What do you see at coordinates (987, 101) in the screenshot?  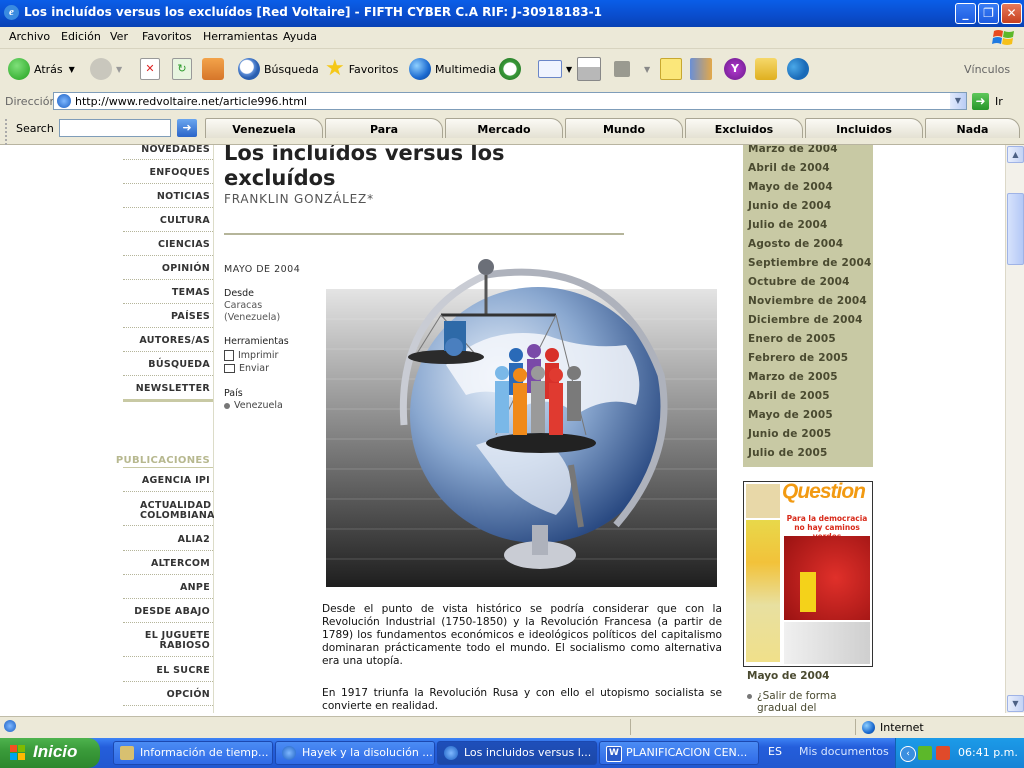 I see `go-button: ➜ Ir` at bounding box center [987, 101].